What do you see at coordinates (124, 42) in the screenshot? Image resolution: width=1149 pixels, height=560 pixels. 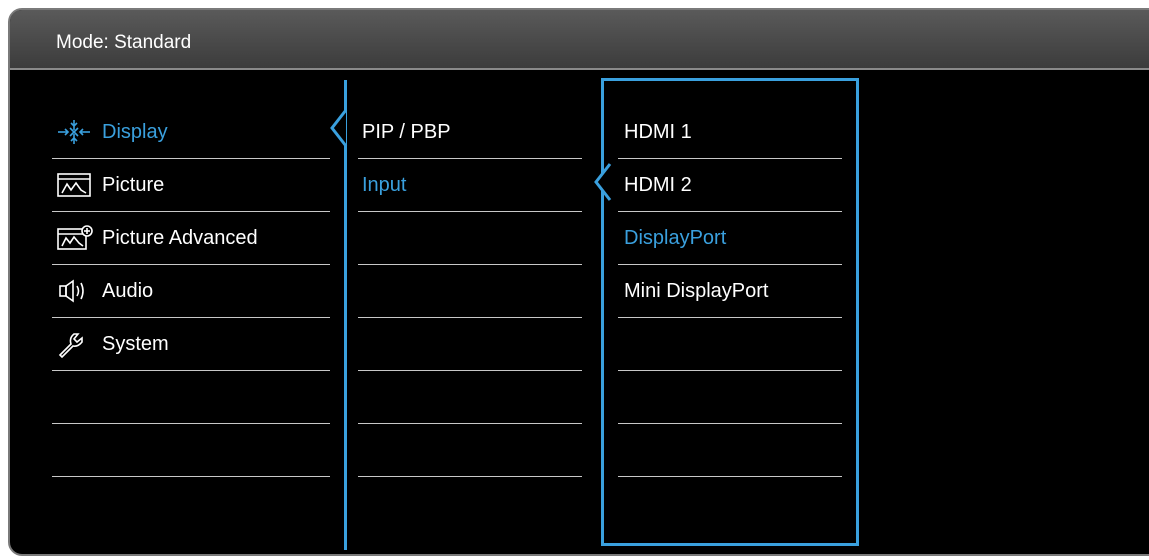 I see `mode-label: Mode: Standard` at bounding box center [124, 42].